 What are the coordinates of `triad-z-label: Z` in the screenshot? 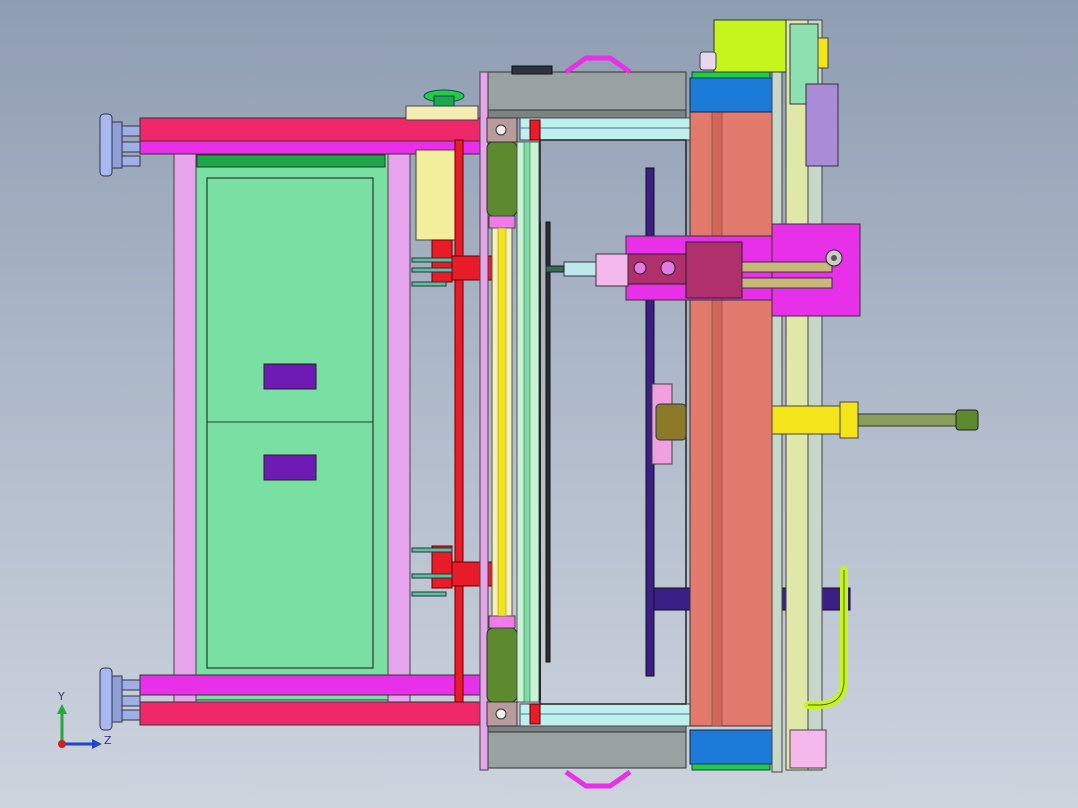 It's located at (108, 740).